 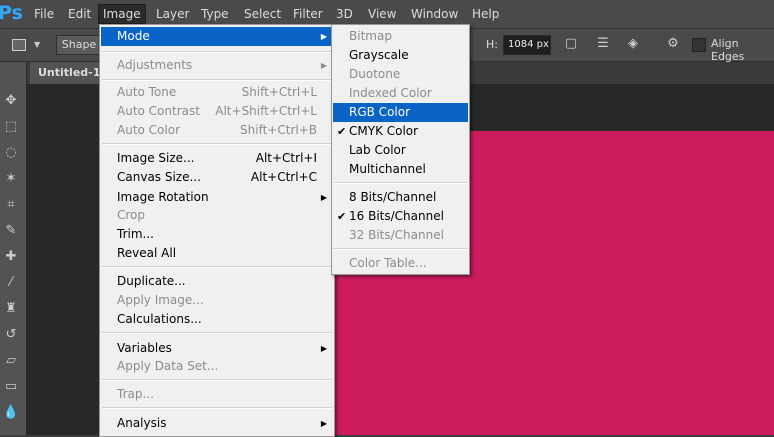 What do you see at coordinates (11, 309) in the screenshot?
I see `stamp-tool-icon: ♜` at bounding box center [11, 309].